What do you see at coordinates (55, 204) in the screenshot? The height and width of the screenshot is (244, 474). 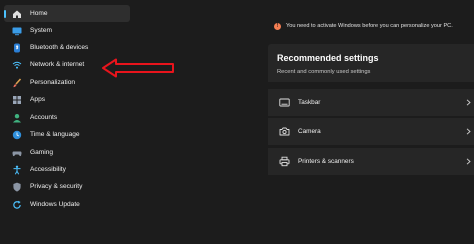 I see `sidebar-item-label: Windows Update` at bounding box center [55, 204].